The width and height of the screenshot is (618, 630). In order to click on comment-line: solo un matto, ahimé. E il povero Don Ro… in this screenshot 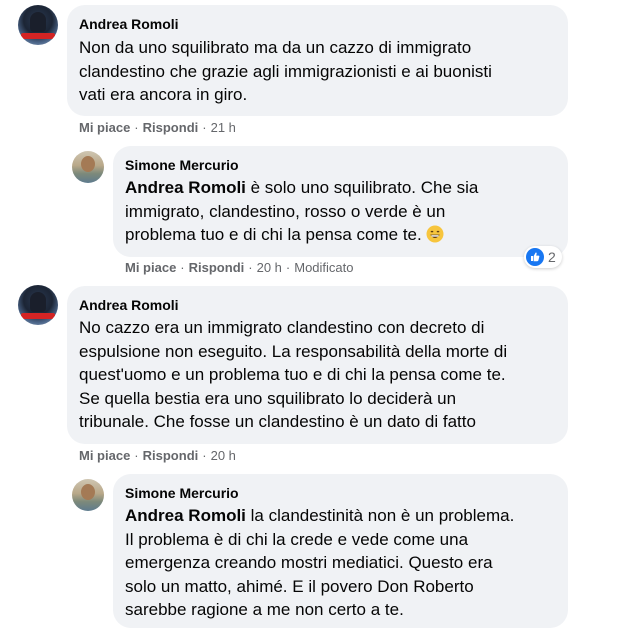, I will do `click(299, 586)`.